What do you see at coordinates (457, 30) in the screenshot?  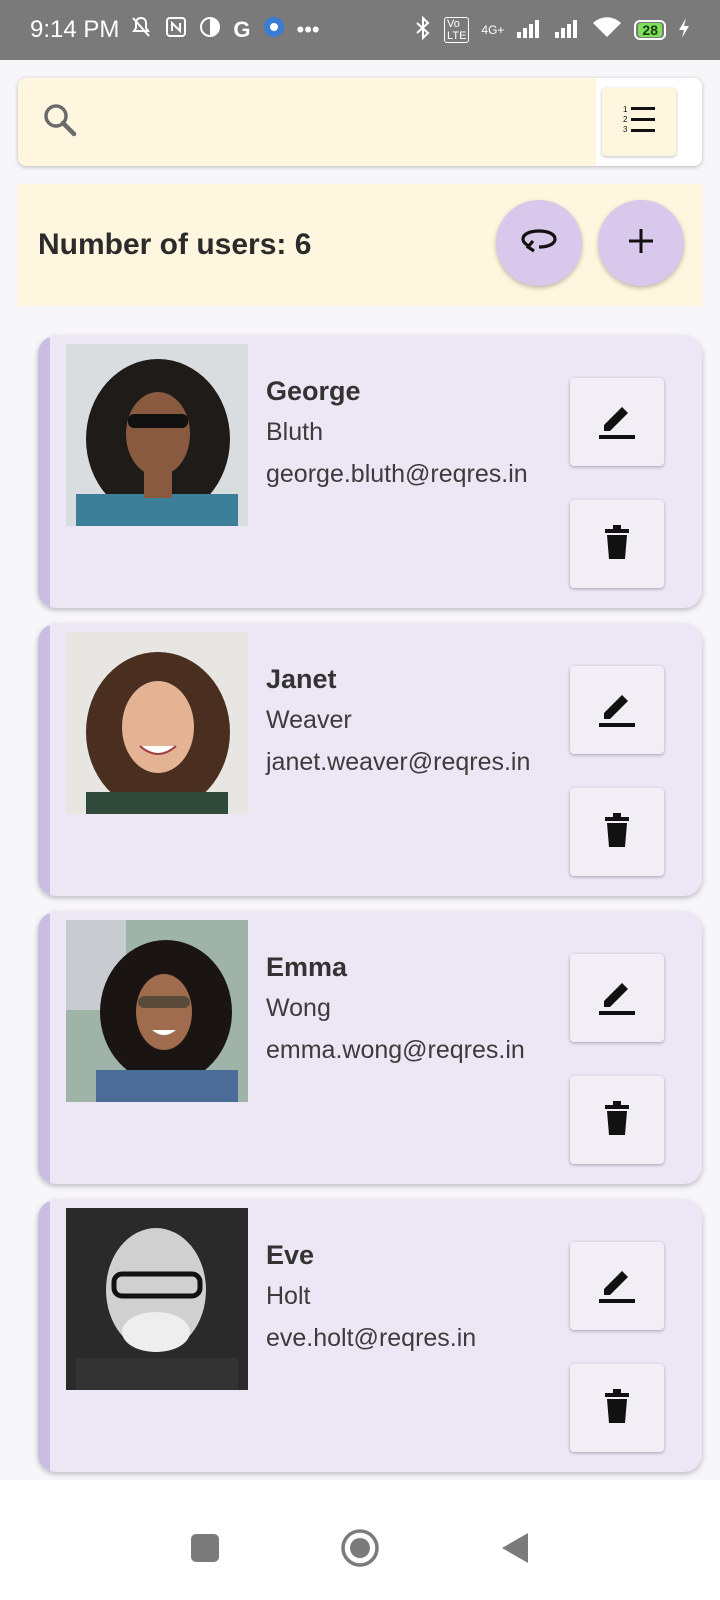 I see `volte-icon: Vo LTE` at bounding box center [457, 30].